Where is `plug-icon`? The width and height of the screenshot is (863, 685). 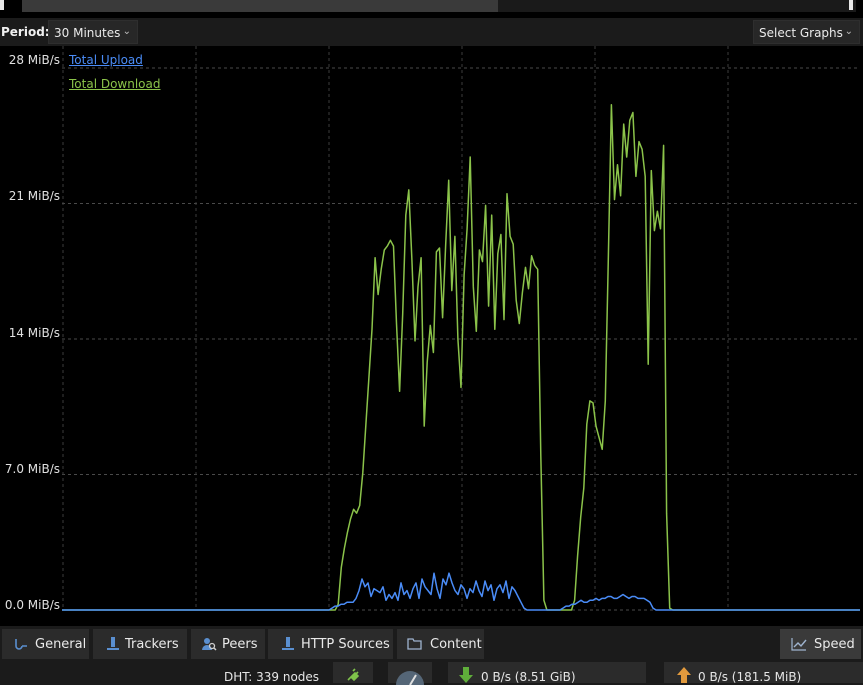
plug-icon is located at coordinates (353, 675).